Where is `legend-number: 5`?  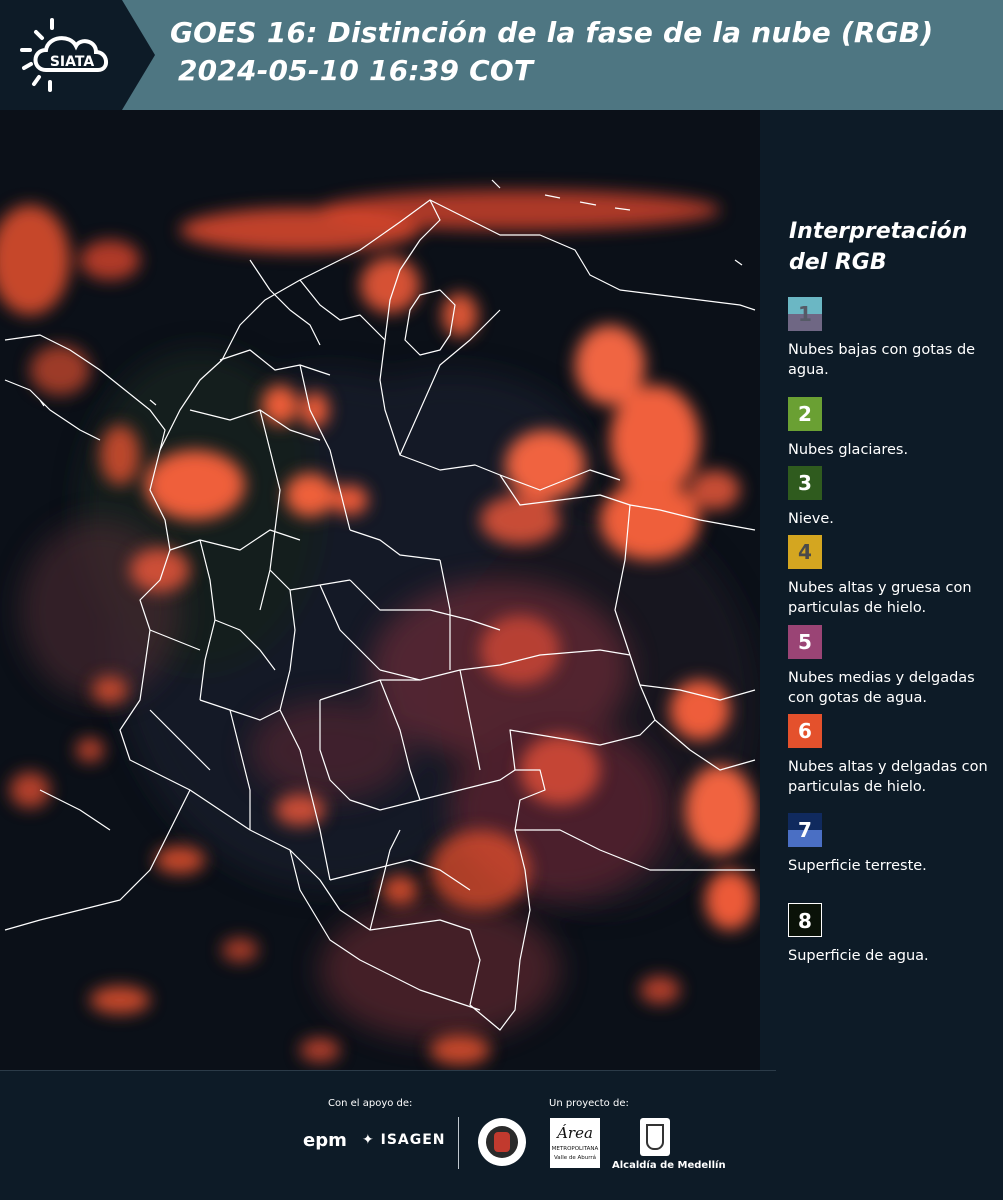 legend-number: 5 is located at coordinates (805, 642).